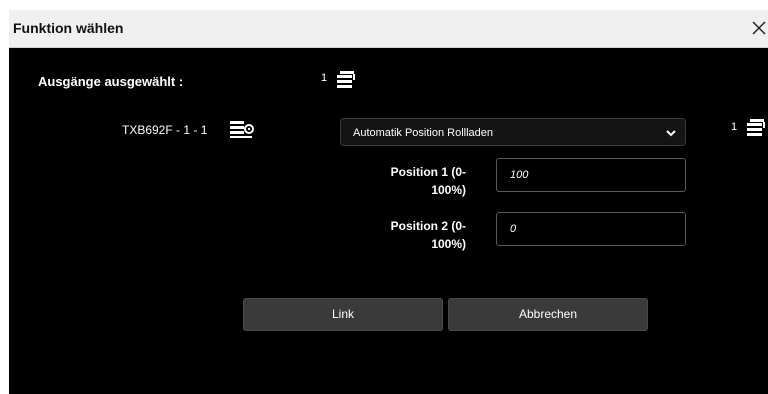 Image resolution: width=768 pixels, height=394 pixels. What do you see at coordinates (591, 175) in the screenshot?
I see `position1-input` at bounding box center [591, 175].